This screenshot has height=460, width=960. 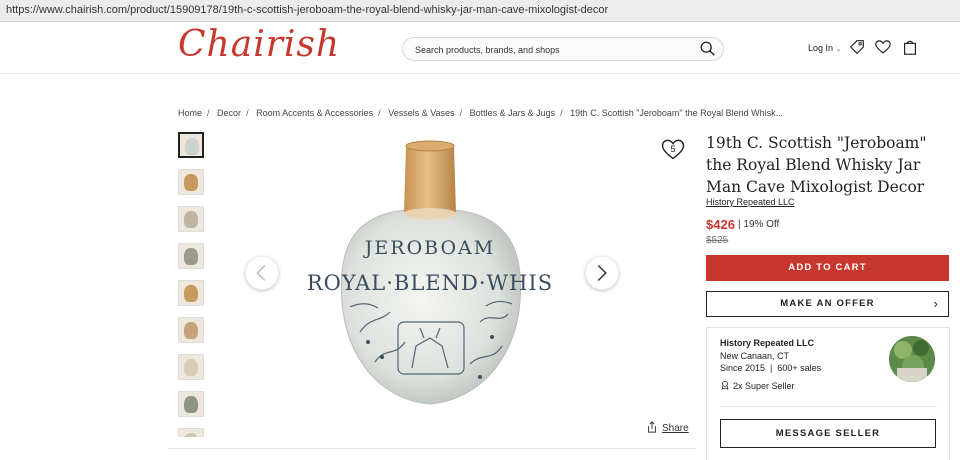 I want to click on jar-text-top: JEROBOAM, so click(x=429, y=248).